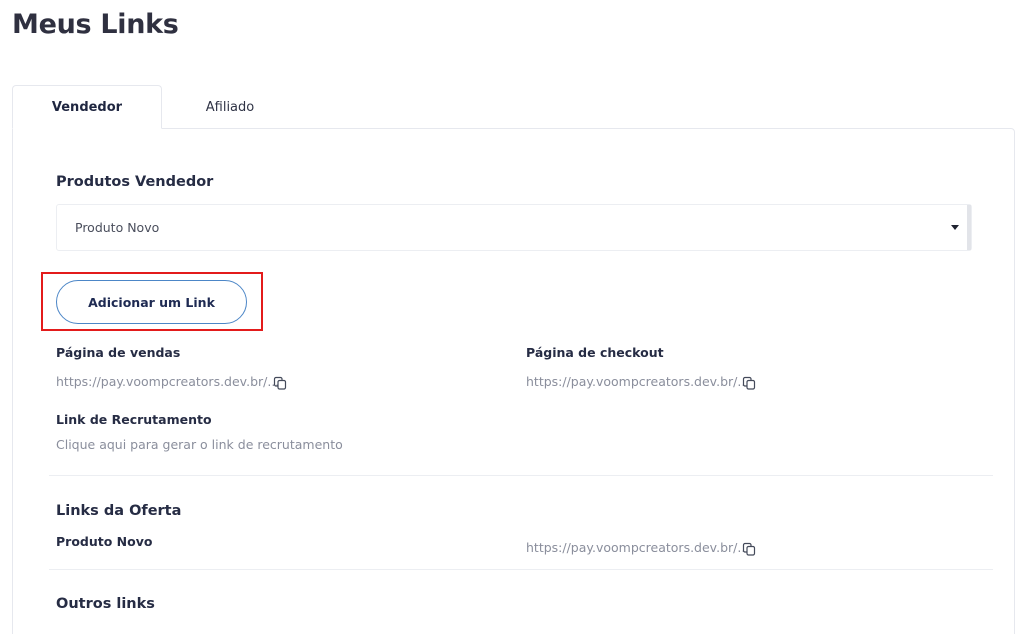 Image resolution: width=1024 pixels, height=634 pixels. What do you see at coordinates (135, 182) in the screenshot?
I see `section-title-produtos-vendedor: Produtos Vendedor` at bounding box center [135, 182].